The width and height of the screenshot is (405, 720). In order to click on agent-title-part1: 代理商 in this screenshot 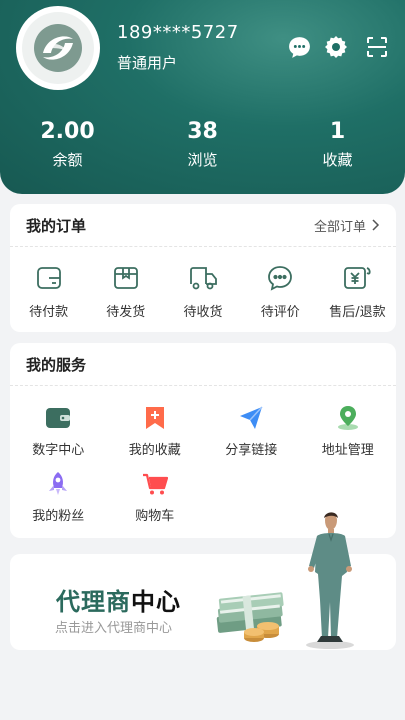, I will do `click(93, 602)`.